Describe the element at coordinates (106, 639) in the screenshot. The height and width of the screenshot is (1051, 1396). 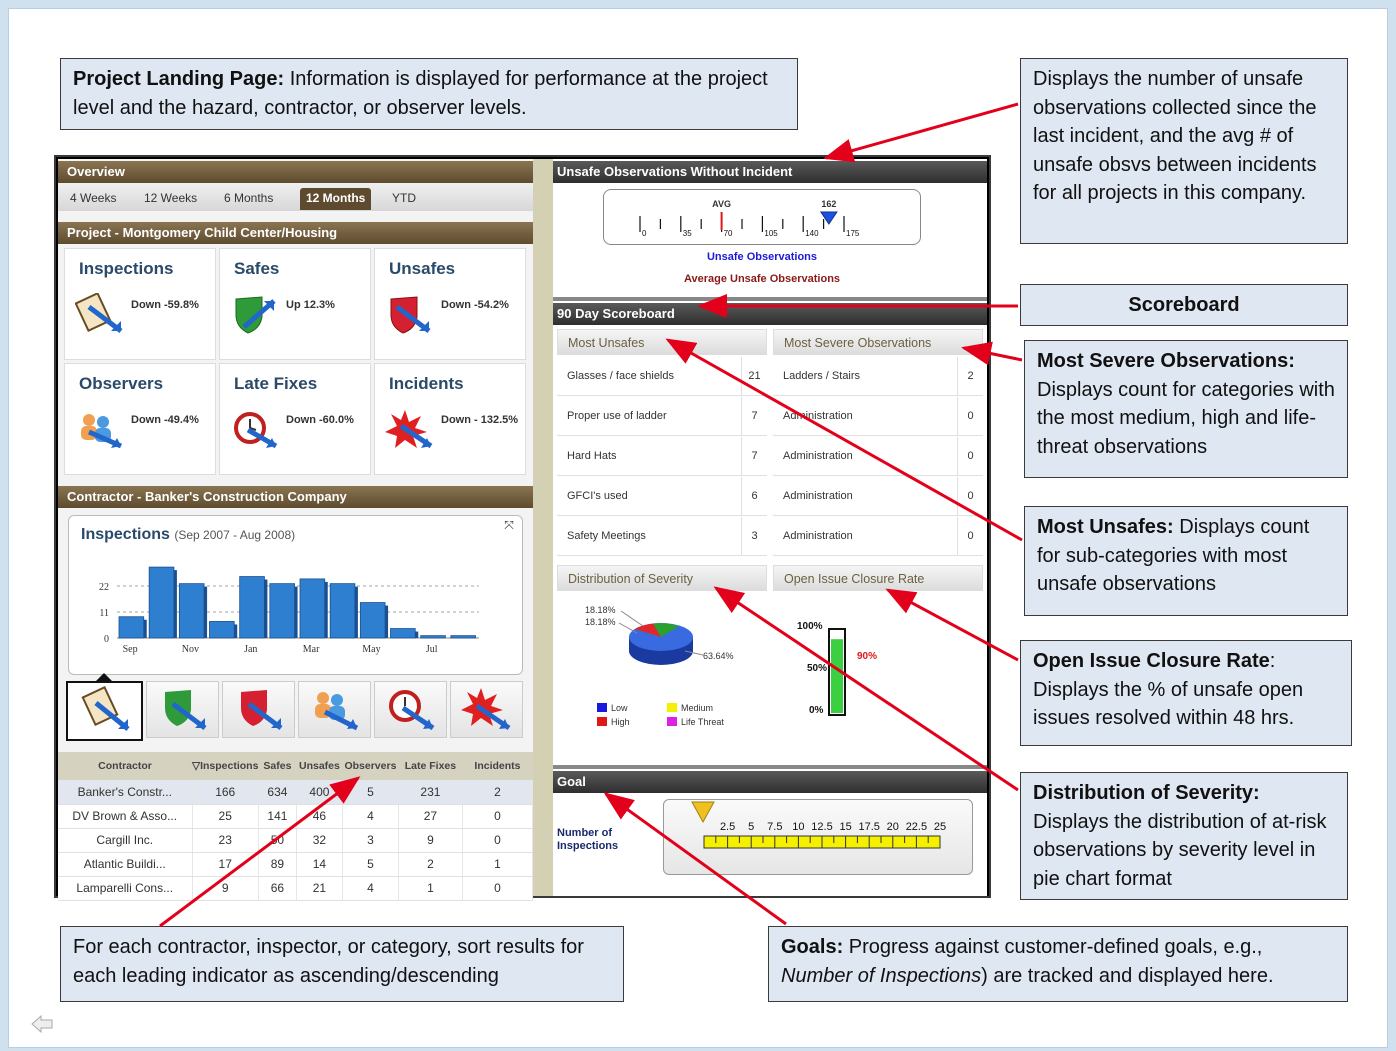
I see `y-tick-label: 0` at that location.